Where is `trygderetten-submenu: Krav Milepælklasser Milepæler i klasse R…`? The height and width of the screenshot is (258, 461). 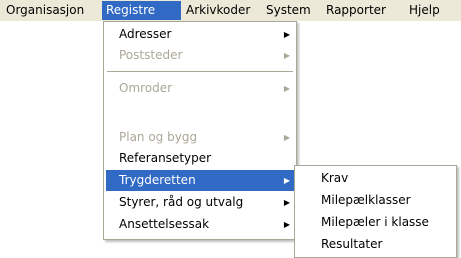
trygderetten-submenu: Krav Milepælklasser Milepæler i klasse R… is located at coordinates (375, 211).